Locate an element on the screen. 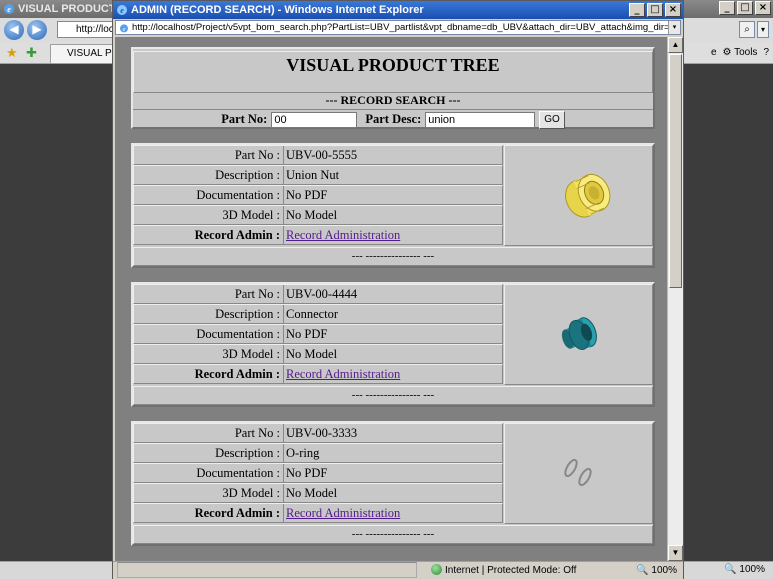  tools-label: Tools is located at coordinates (746, 52).